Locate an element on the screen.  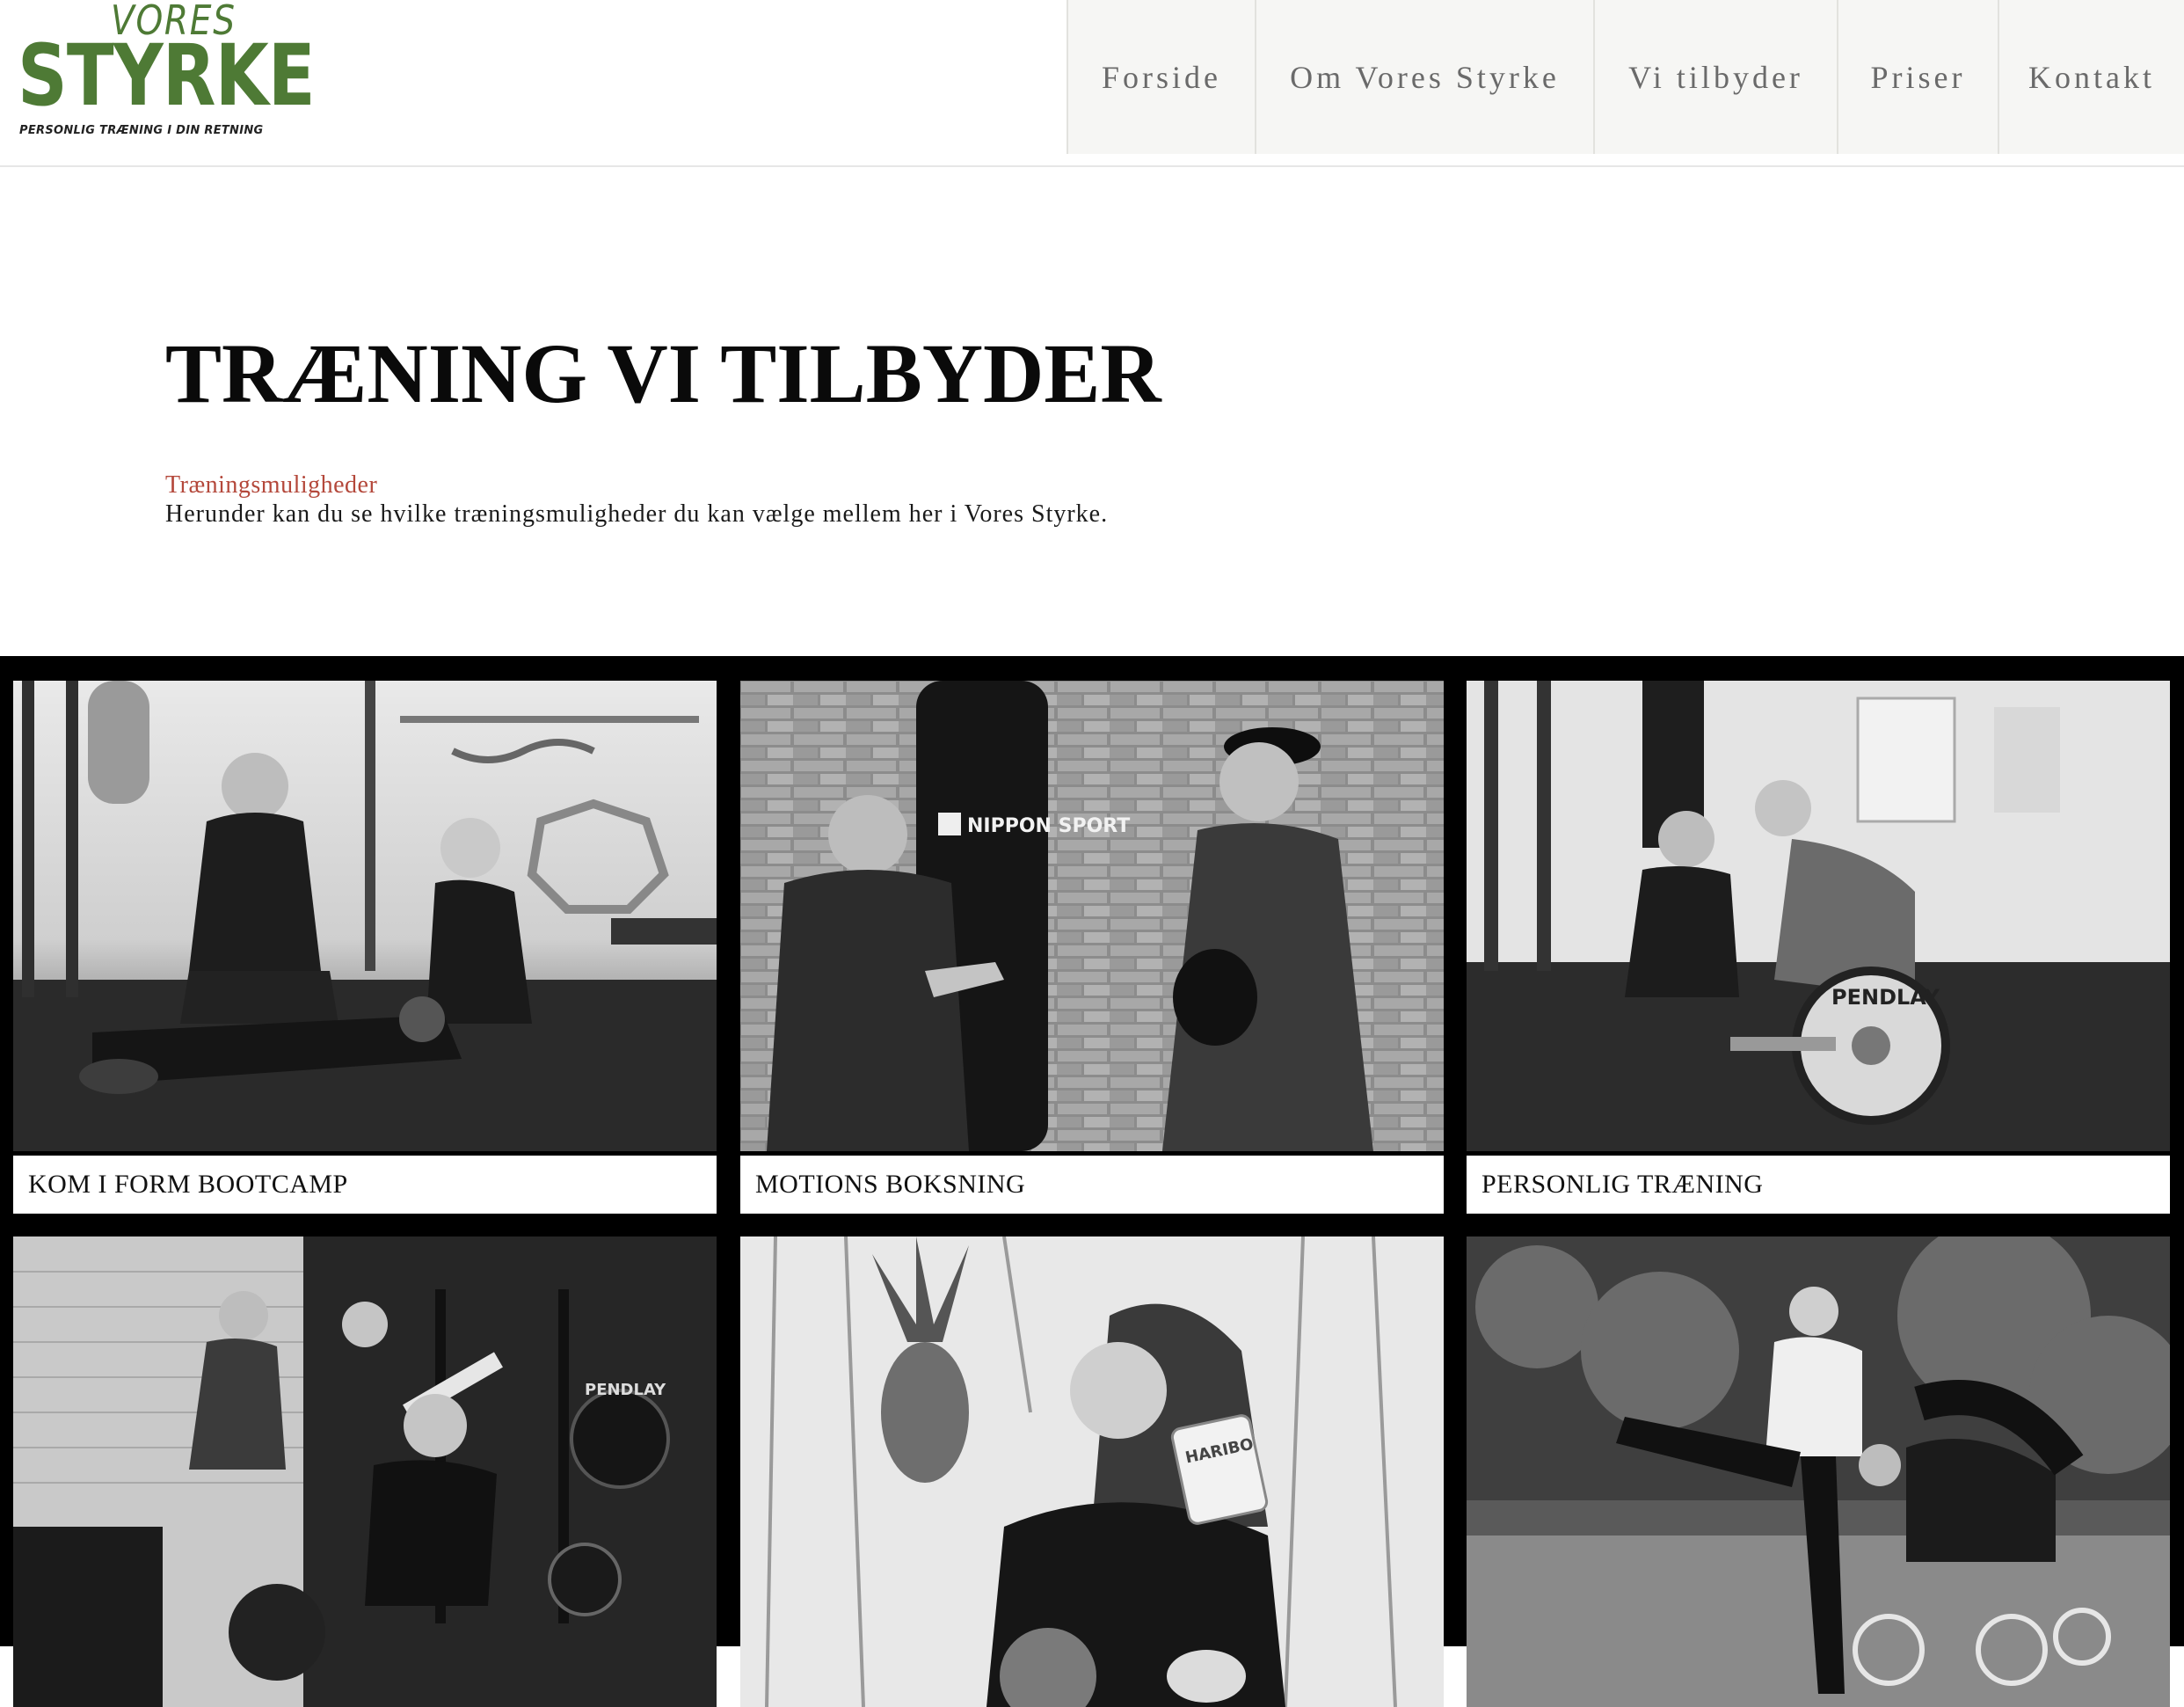
card-photo-gym: PENDLAY is located at coordinates (365, 1471).